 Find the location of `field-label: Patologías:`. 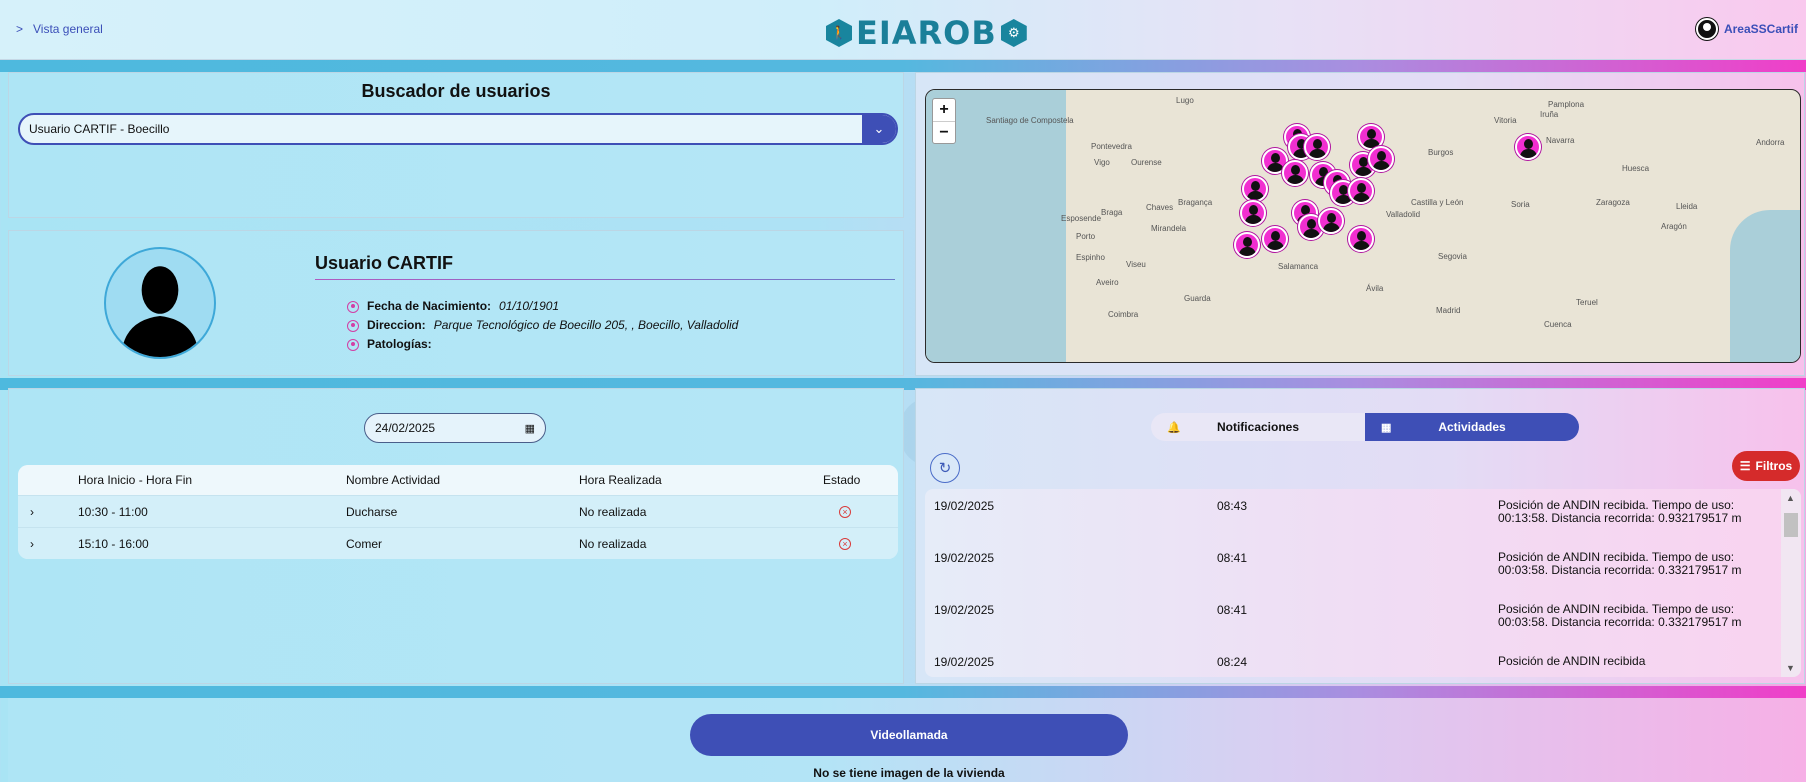

field-label: Patologías: is located at coordinates (399, 344).